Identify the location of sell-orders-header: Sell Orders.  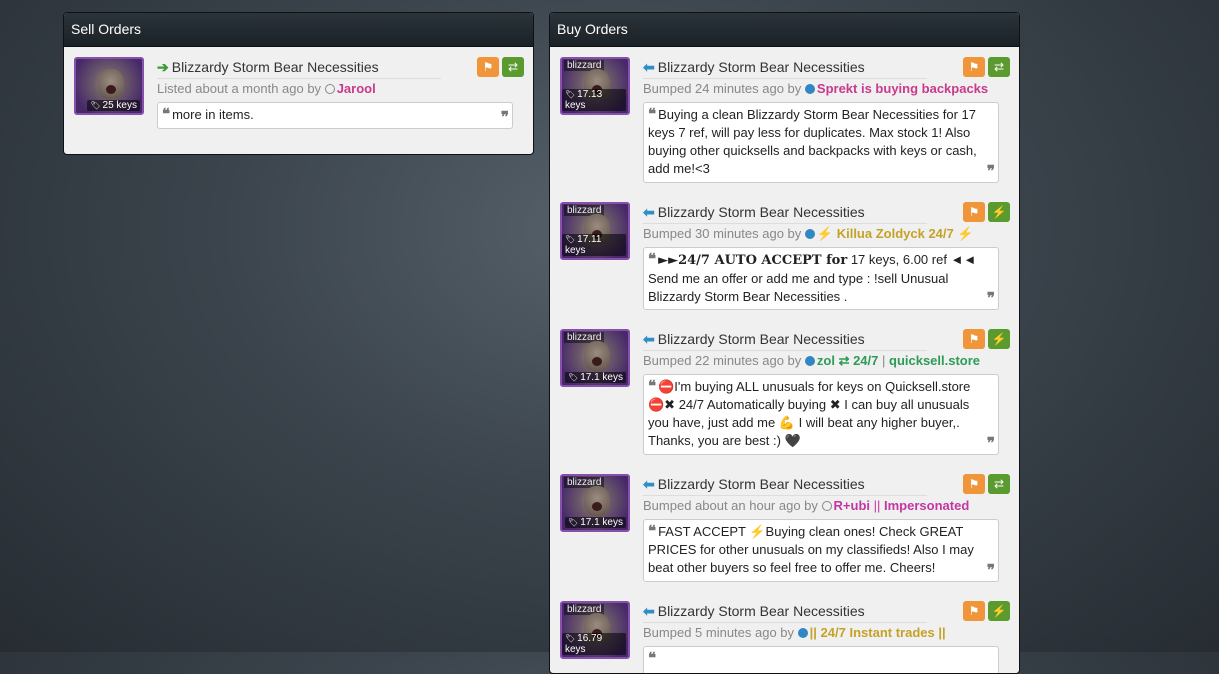
(298, 30).